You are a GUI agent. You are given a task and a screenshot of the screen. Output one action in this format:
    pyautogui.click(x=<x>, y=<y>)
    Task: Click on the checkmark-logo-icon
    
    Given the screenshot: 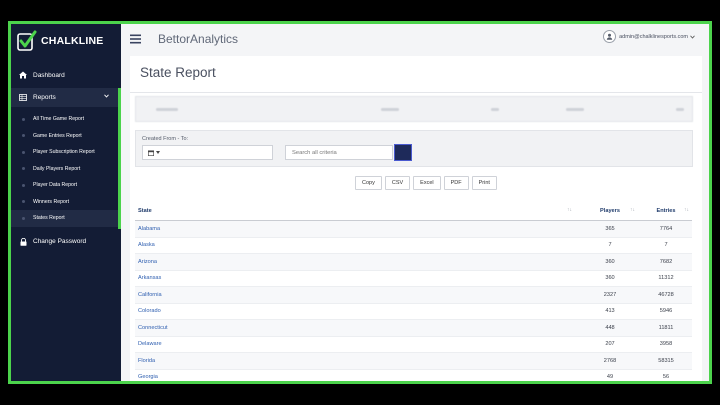 What is the action you would take?
    pyautogui.click(x=27, y=40)
    